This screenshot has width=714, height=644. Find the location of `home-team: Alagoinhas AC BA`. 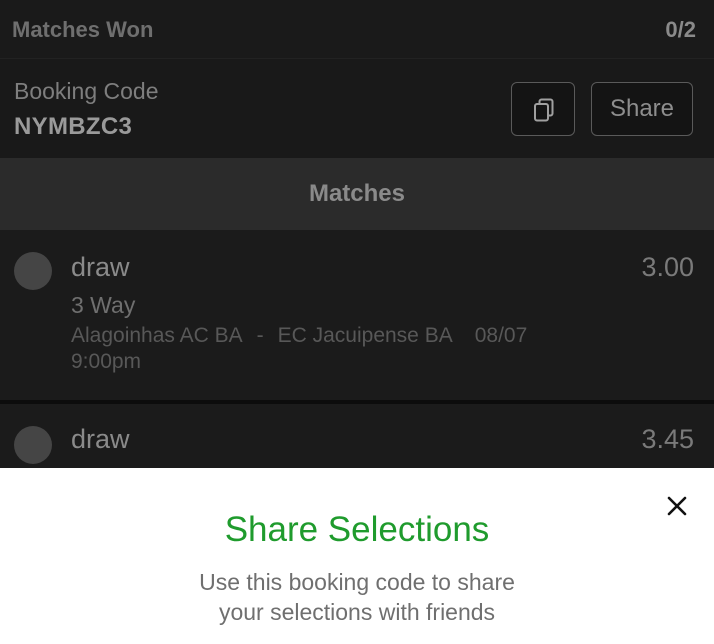

home-team: Alagoinhas AC BA is located at coordinates (157, 335).